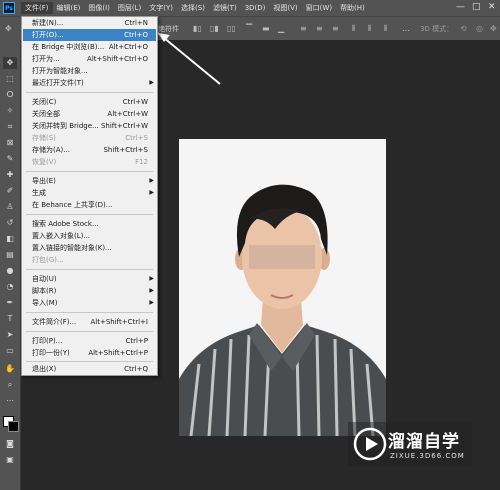 This screenshot has height=490, width=500. I want to click on menu-item-browse-in-bridge: 在 Bridge 中浏览(B)... Alt+Ctrl+O, so click(89, 47).